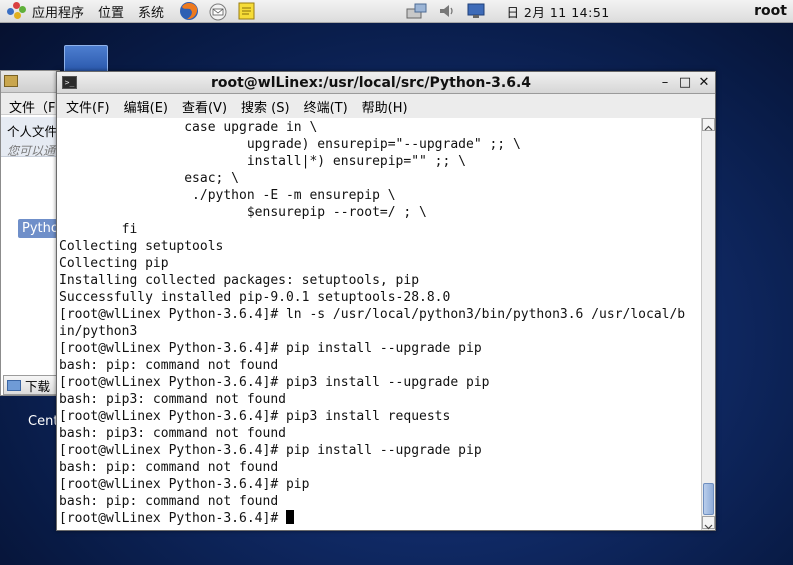 This screenshot has width=793, height=565. What do you see at coordinates (704, 83) in the screenshot?
I see `close-button: ✕` at bounding box center [704, 83].